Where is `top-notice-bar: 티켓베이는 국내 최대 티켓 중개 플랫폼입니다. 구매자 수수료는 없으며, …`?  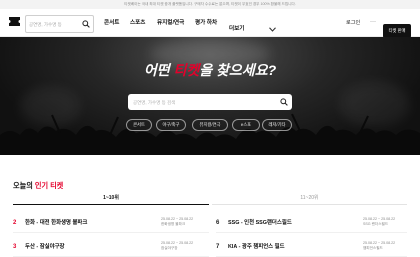
top-notice-bar: 티켓베이는 국내 최대 티켓 중개 플랫폼입니다. 구매자 수수료는 없으며, … is located at coordinates (210, 4).